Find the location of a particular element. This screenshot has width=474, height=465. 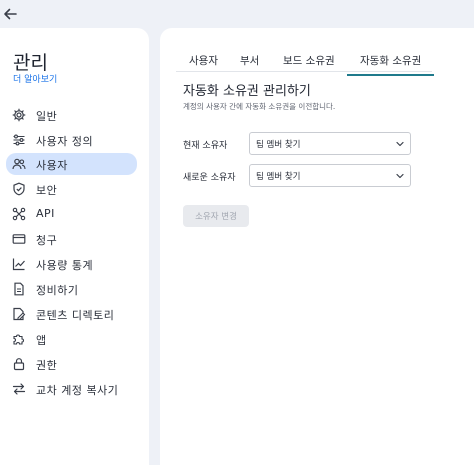

tab-departments: 부서 is located at coordinates (249, 60).